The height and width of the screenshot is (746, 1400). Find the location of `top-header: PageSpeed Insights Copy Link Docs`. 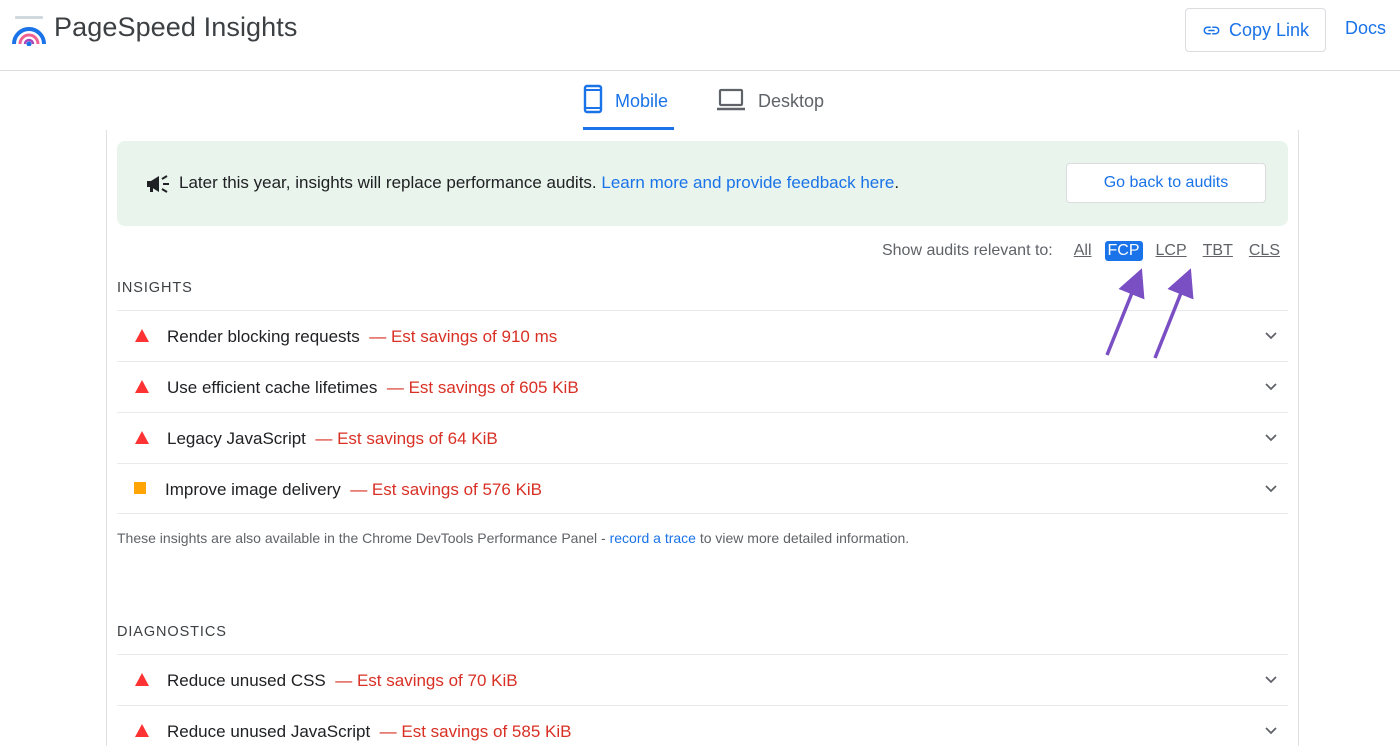

top-header: PageSpeed Insights Copy Link Docs is located at coordinates (700, 35).